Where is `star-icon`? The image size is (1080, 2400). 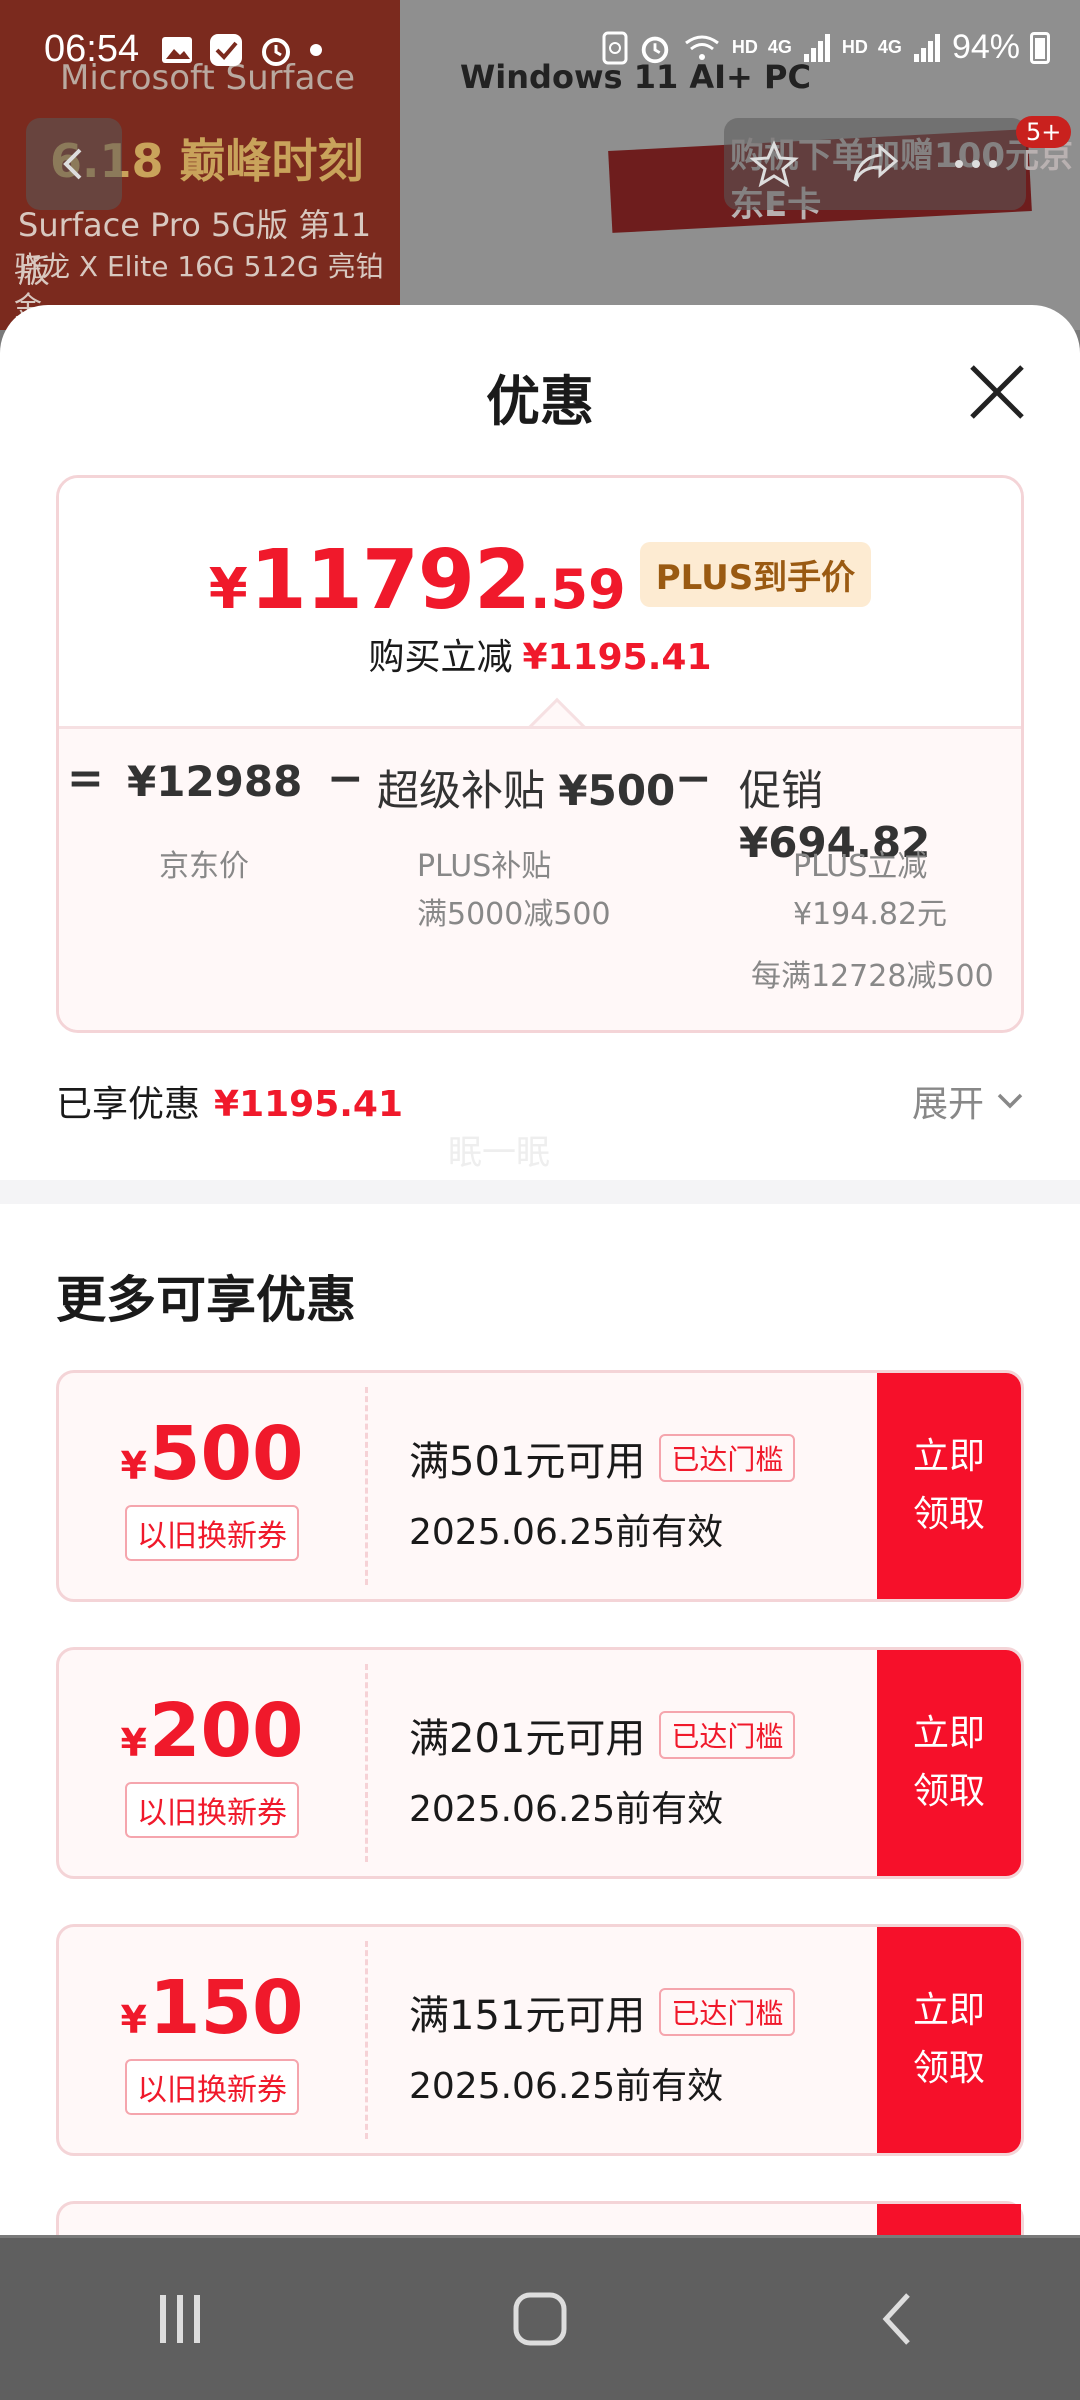 star-icon is located at coordinates (774, 164).